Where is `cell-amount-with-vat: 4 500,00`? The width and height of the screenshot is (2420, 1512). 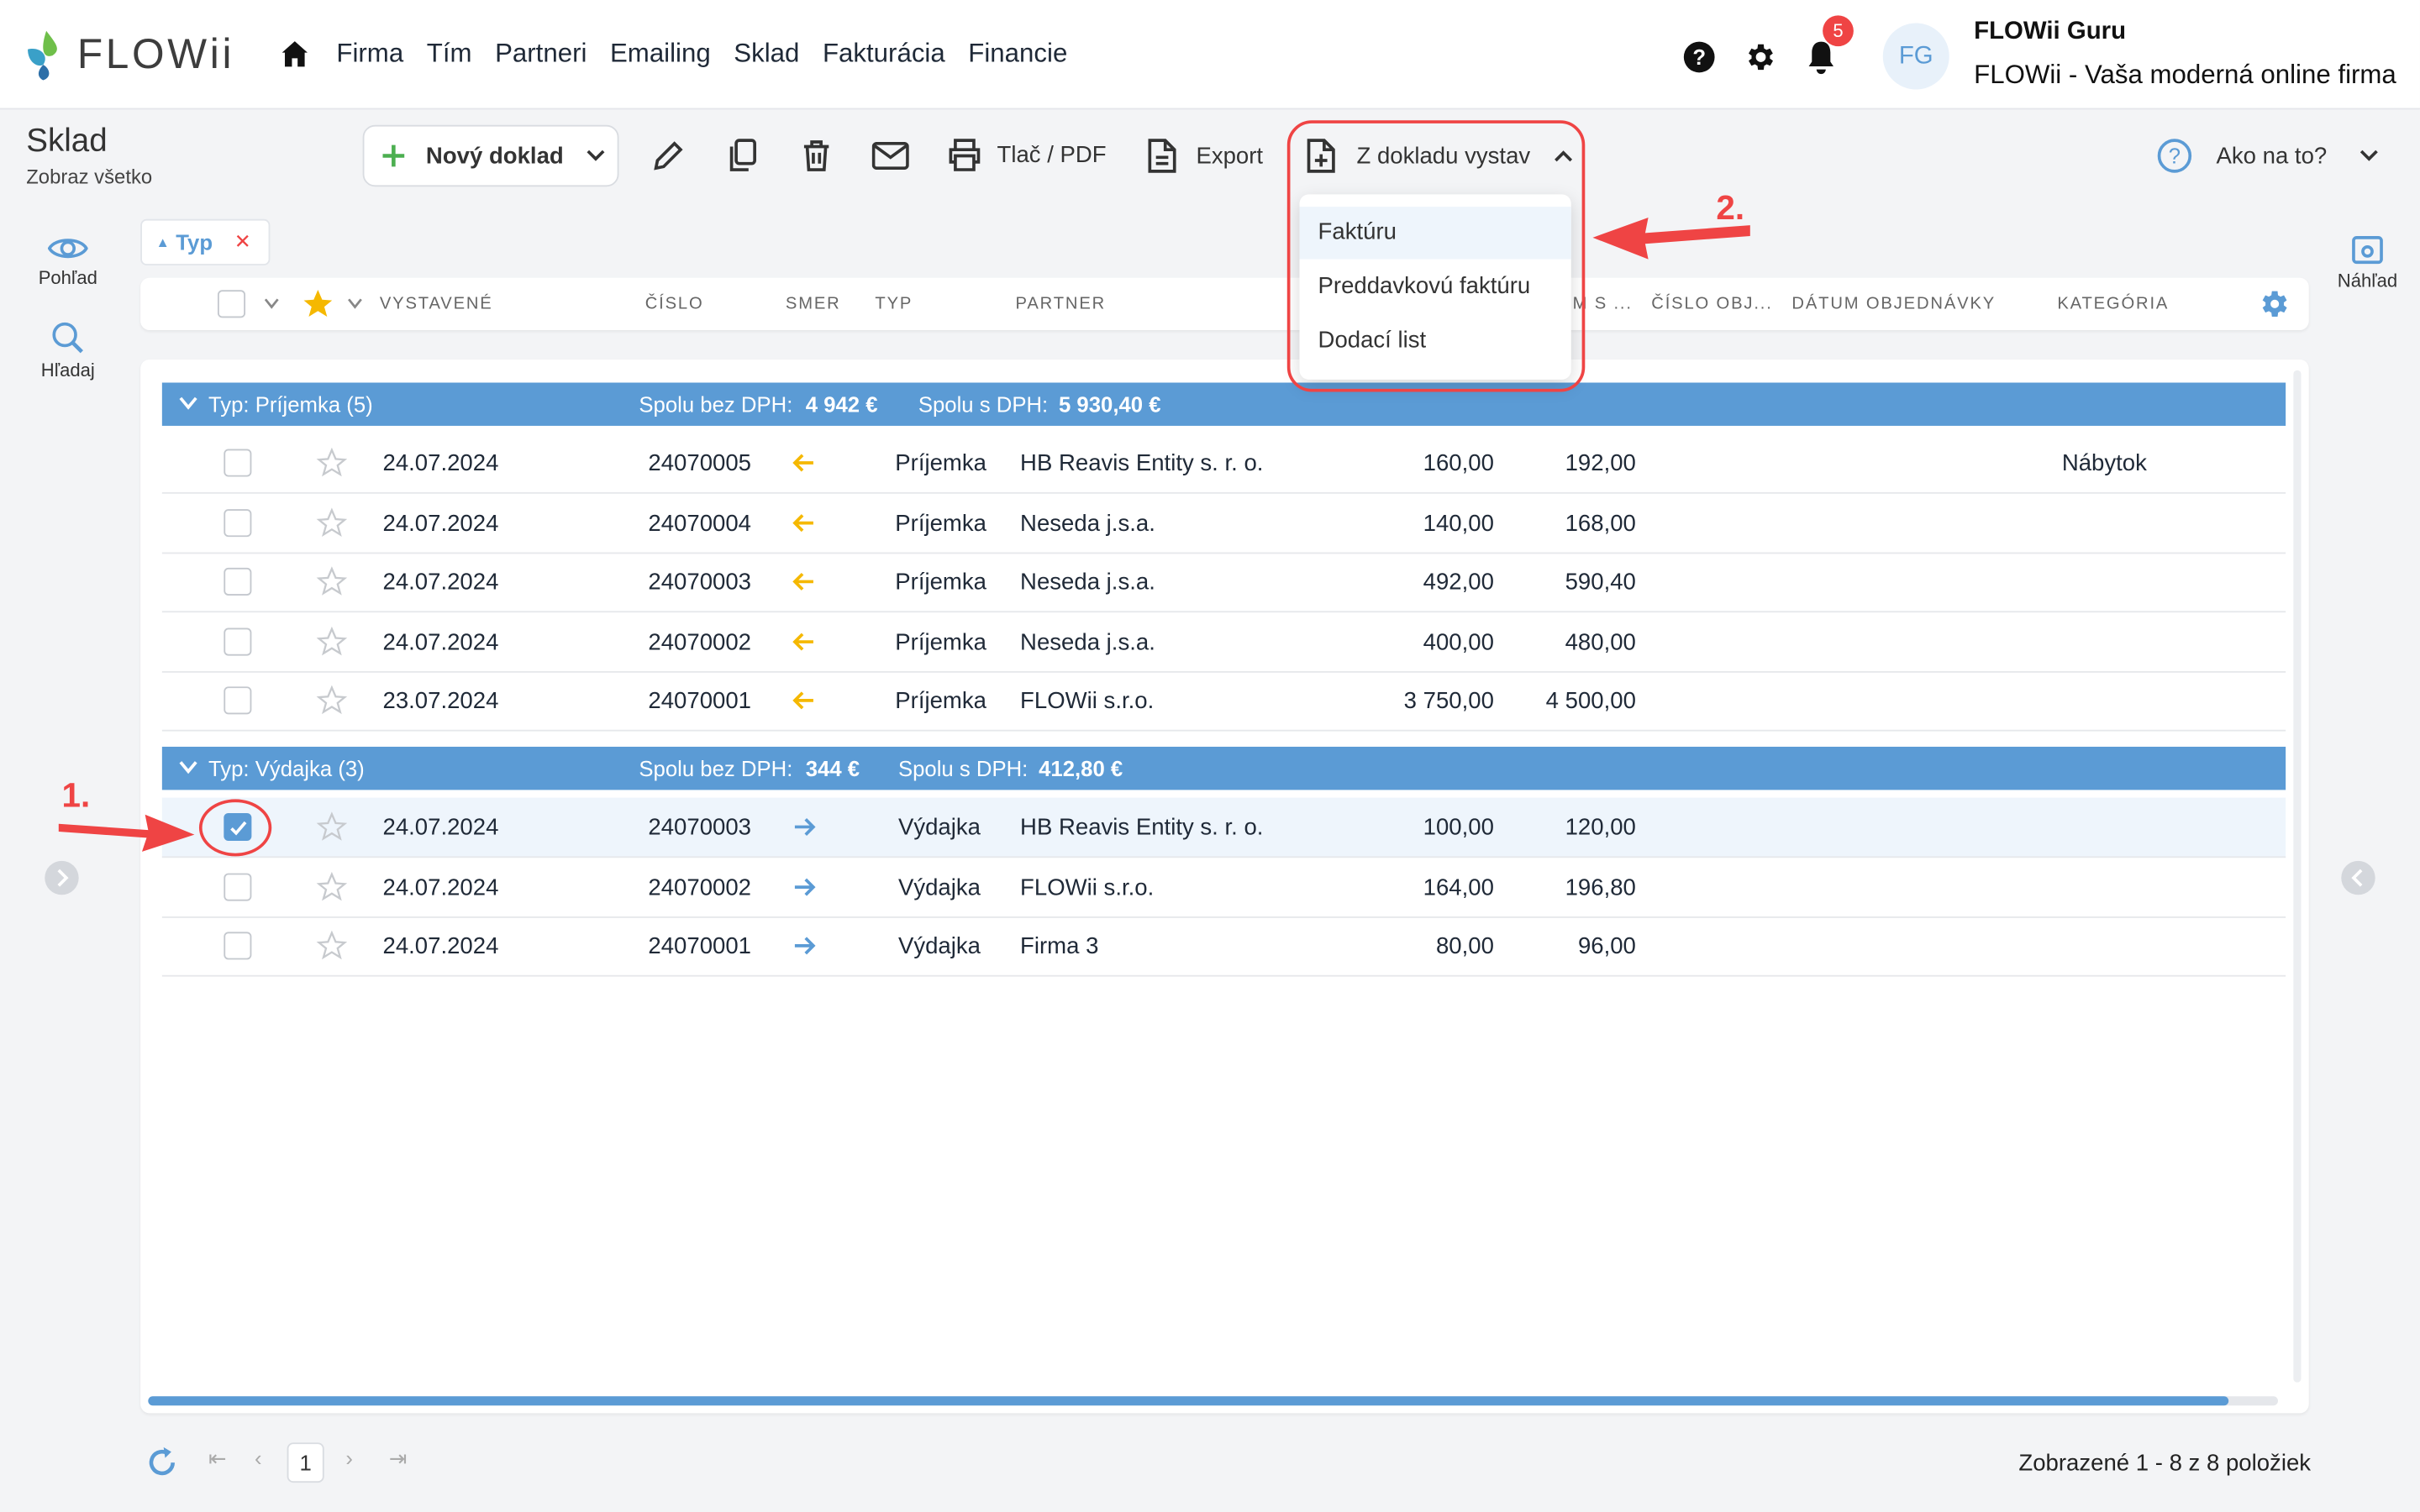
cell-amount-with-vat: 4 500,00 is located at coordinates (1590, 702).